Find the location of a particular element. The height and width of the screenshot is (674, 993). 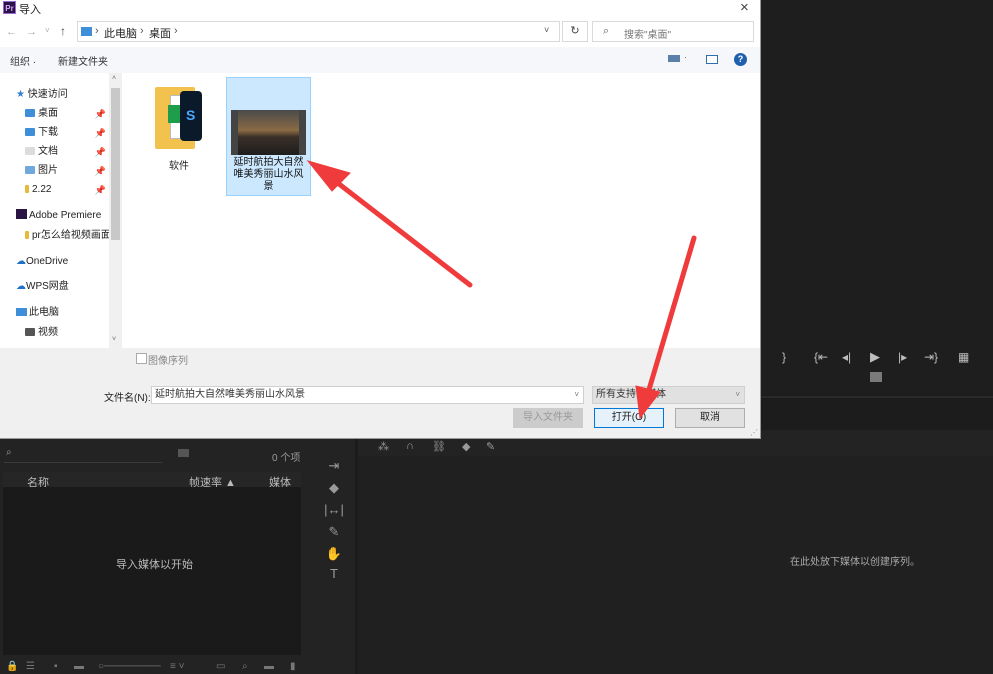

arrow-to-open-line is located at coordinates (671, 315).